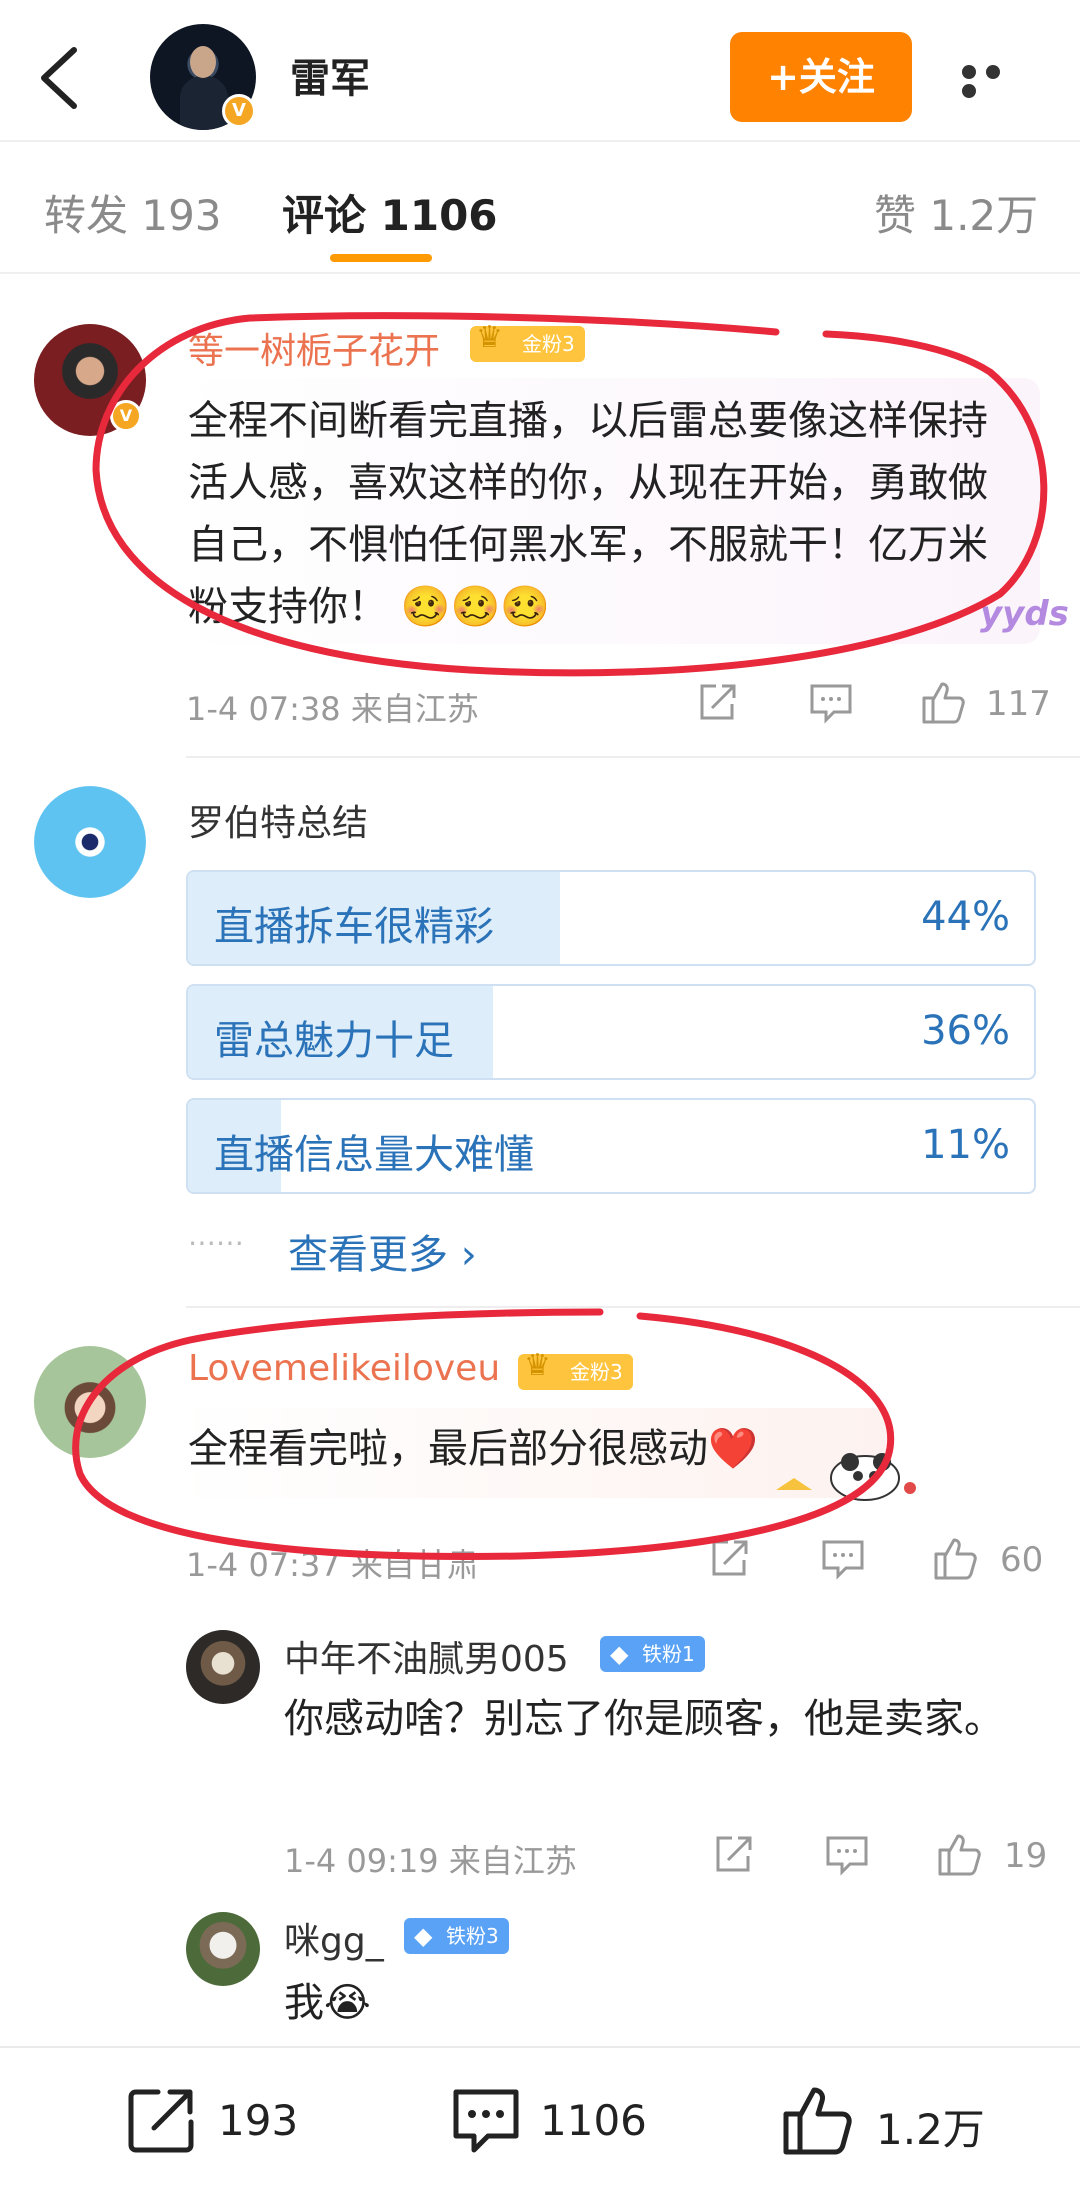  Describe the element at coordinates (384, 2003) in the screenshot. I see `reply-text: 我😭` at that location.